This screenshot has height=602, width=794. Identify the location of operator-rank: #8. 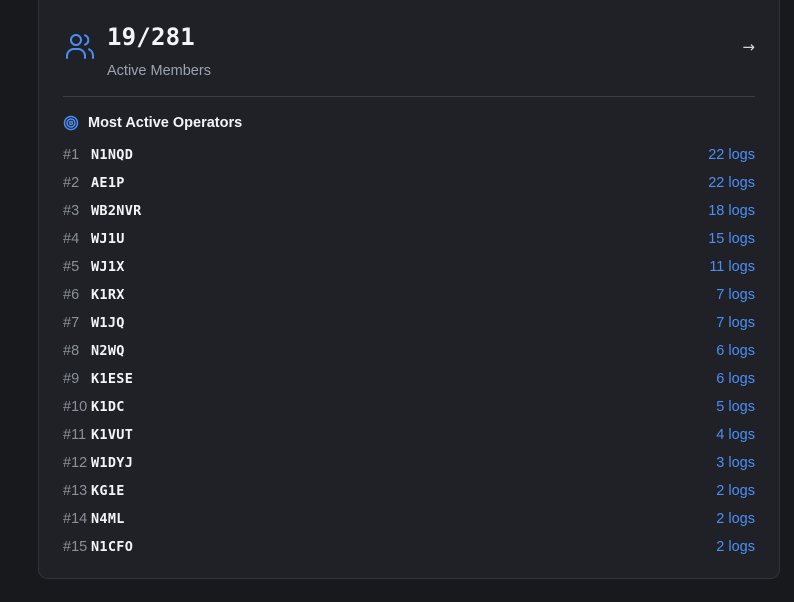
(71, 351).